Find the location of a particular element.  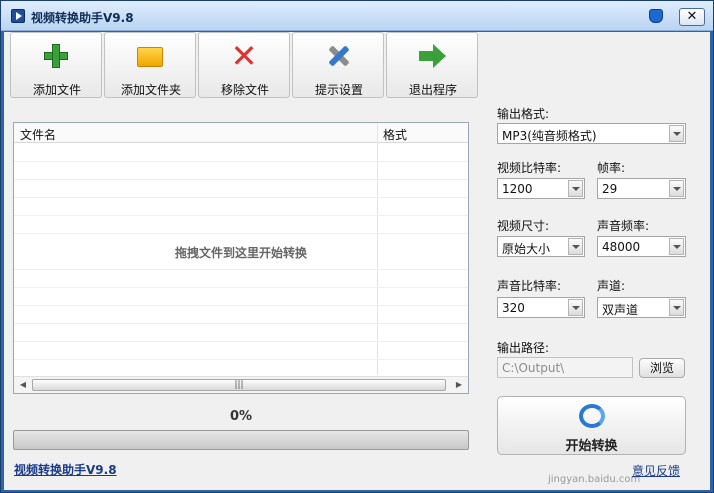

output-format-value: MP3(纯音频格式) is located at coordinates (549, 136).